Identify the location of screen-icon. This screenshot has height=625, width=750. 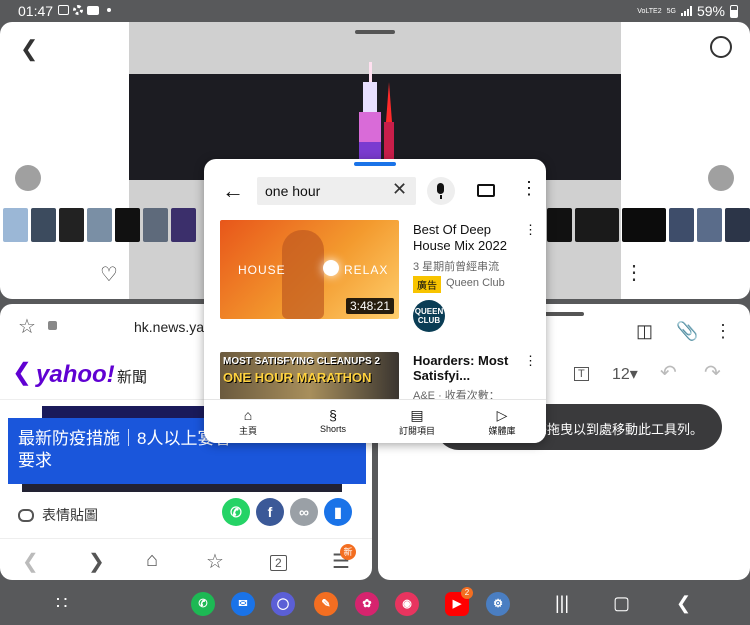
(28, 178).